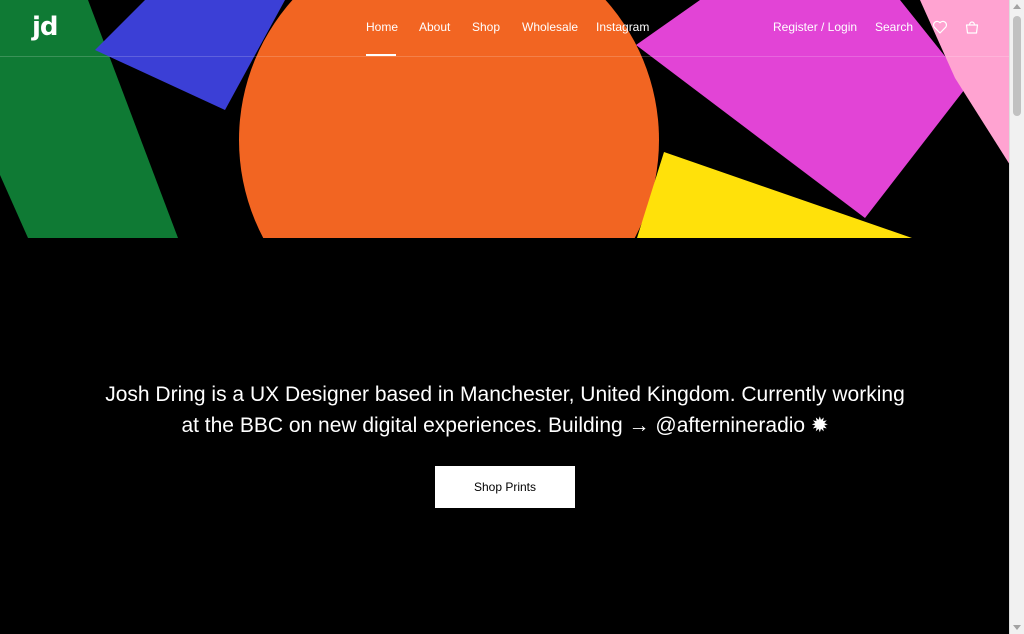  What do you see at coordinates (1017, 627) in the screenshot?
I see `scroll-down-icon` at bounding box center [1017, 627].